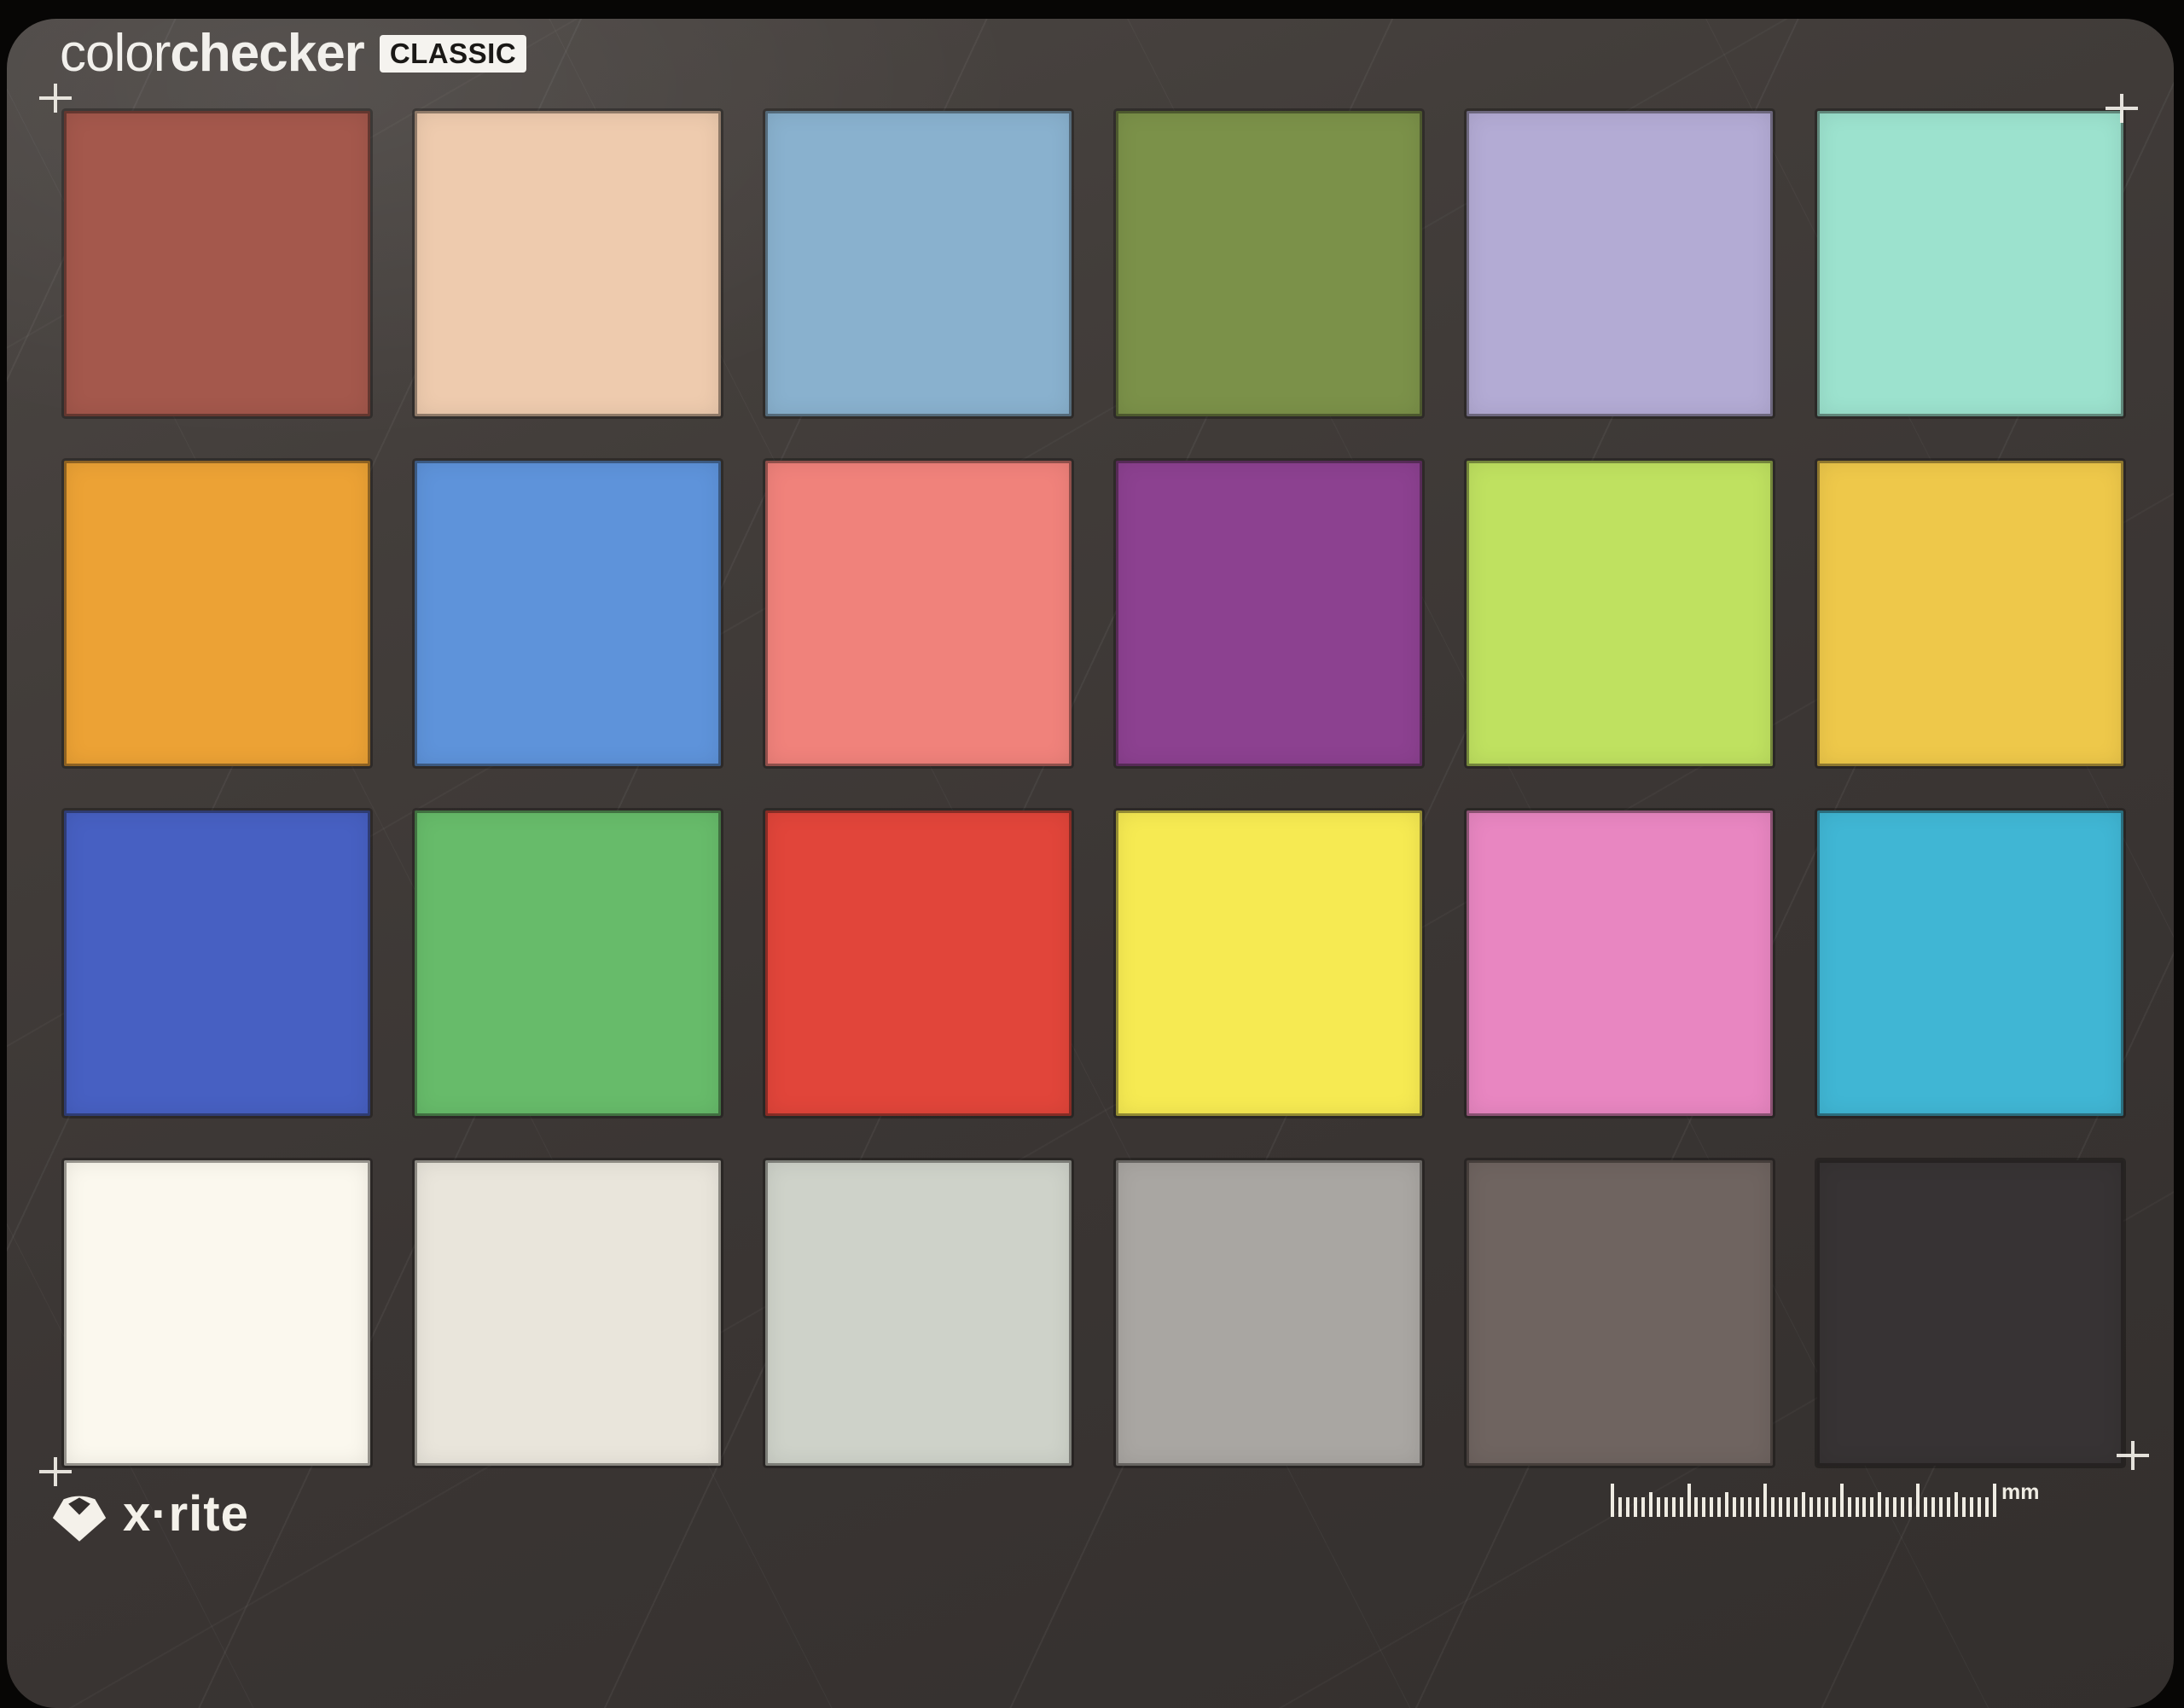 The height and width of the screenshot is (1708, 2184). What do you see at coordinates (568, 264) in the screenshot?
I see `color-patch-light-skin` at bounding box center [568, 264].